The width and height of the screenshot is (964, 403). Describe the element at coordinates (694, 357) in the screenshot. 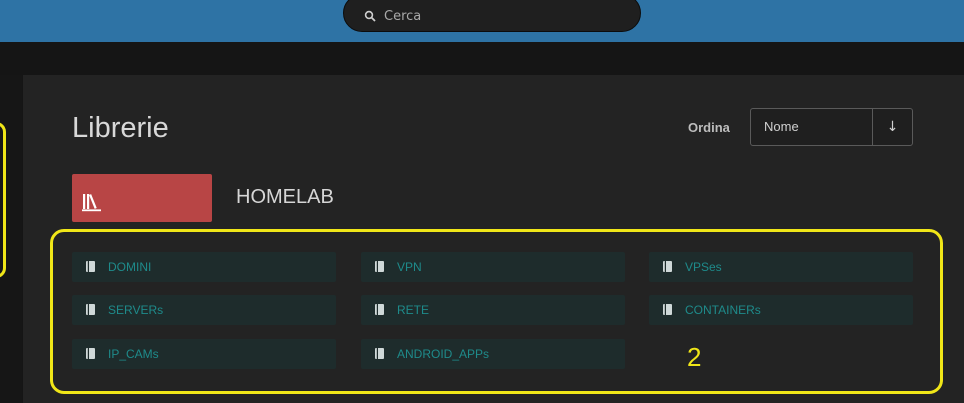

I see `annotation-number: 2` at that location.